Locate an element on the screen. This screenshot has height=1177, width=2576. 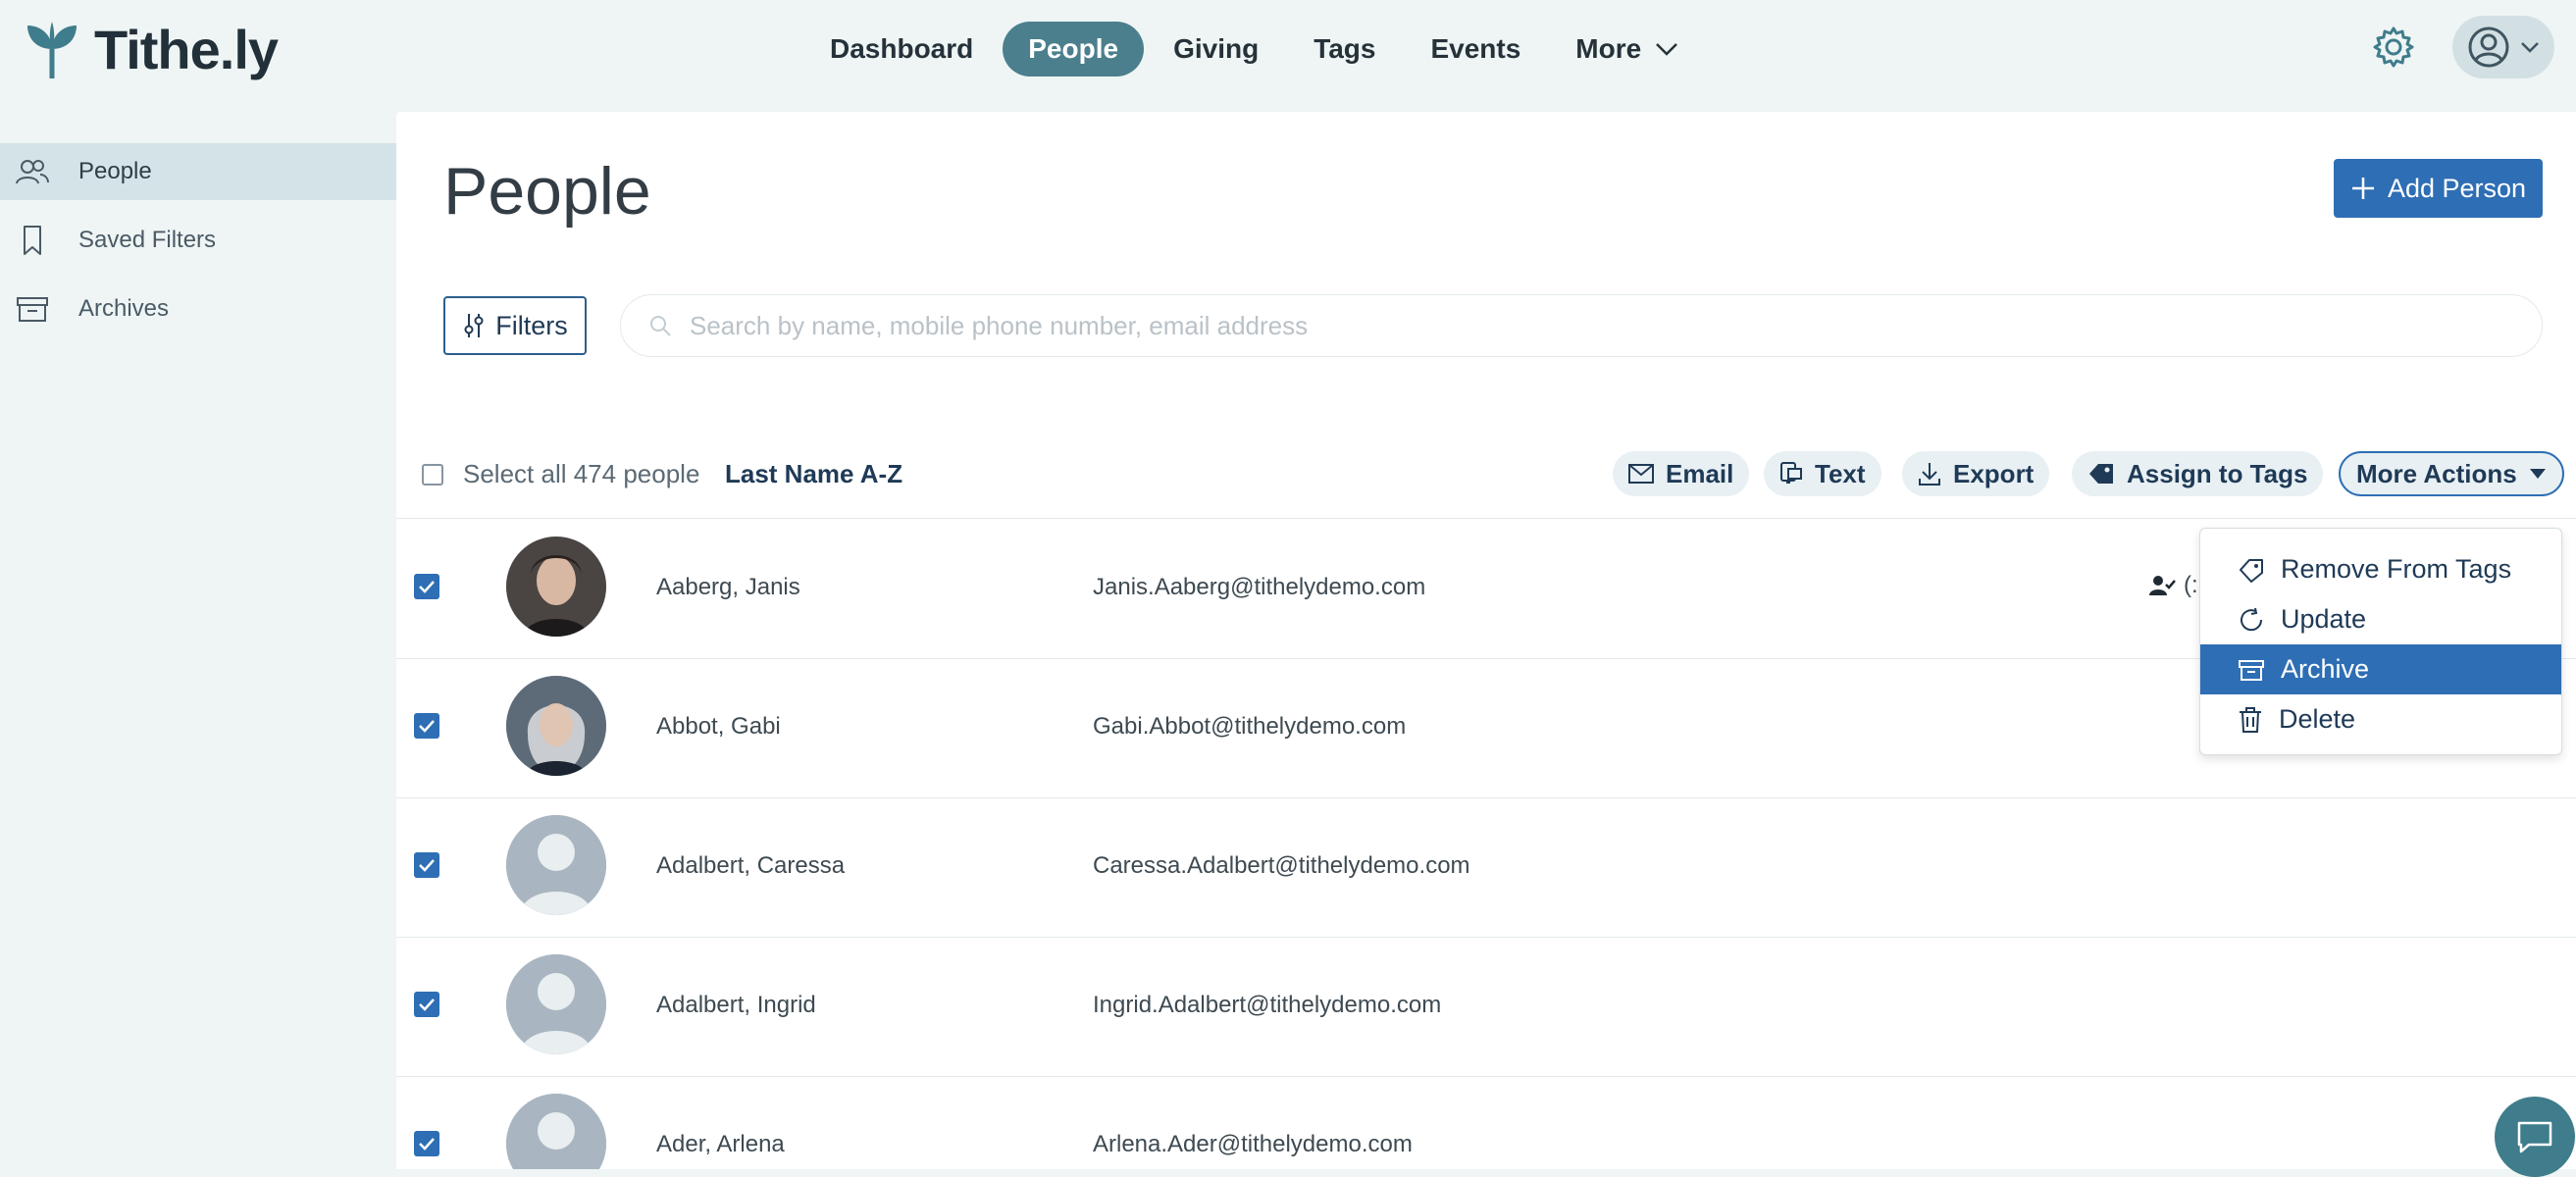
settings-button is located at coordinates (2393, 50).